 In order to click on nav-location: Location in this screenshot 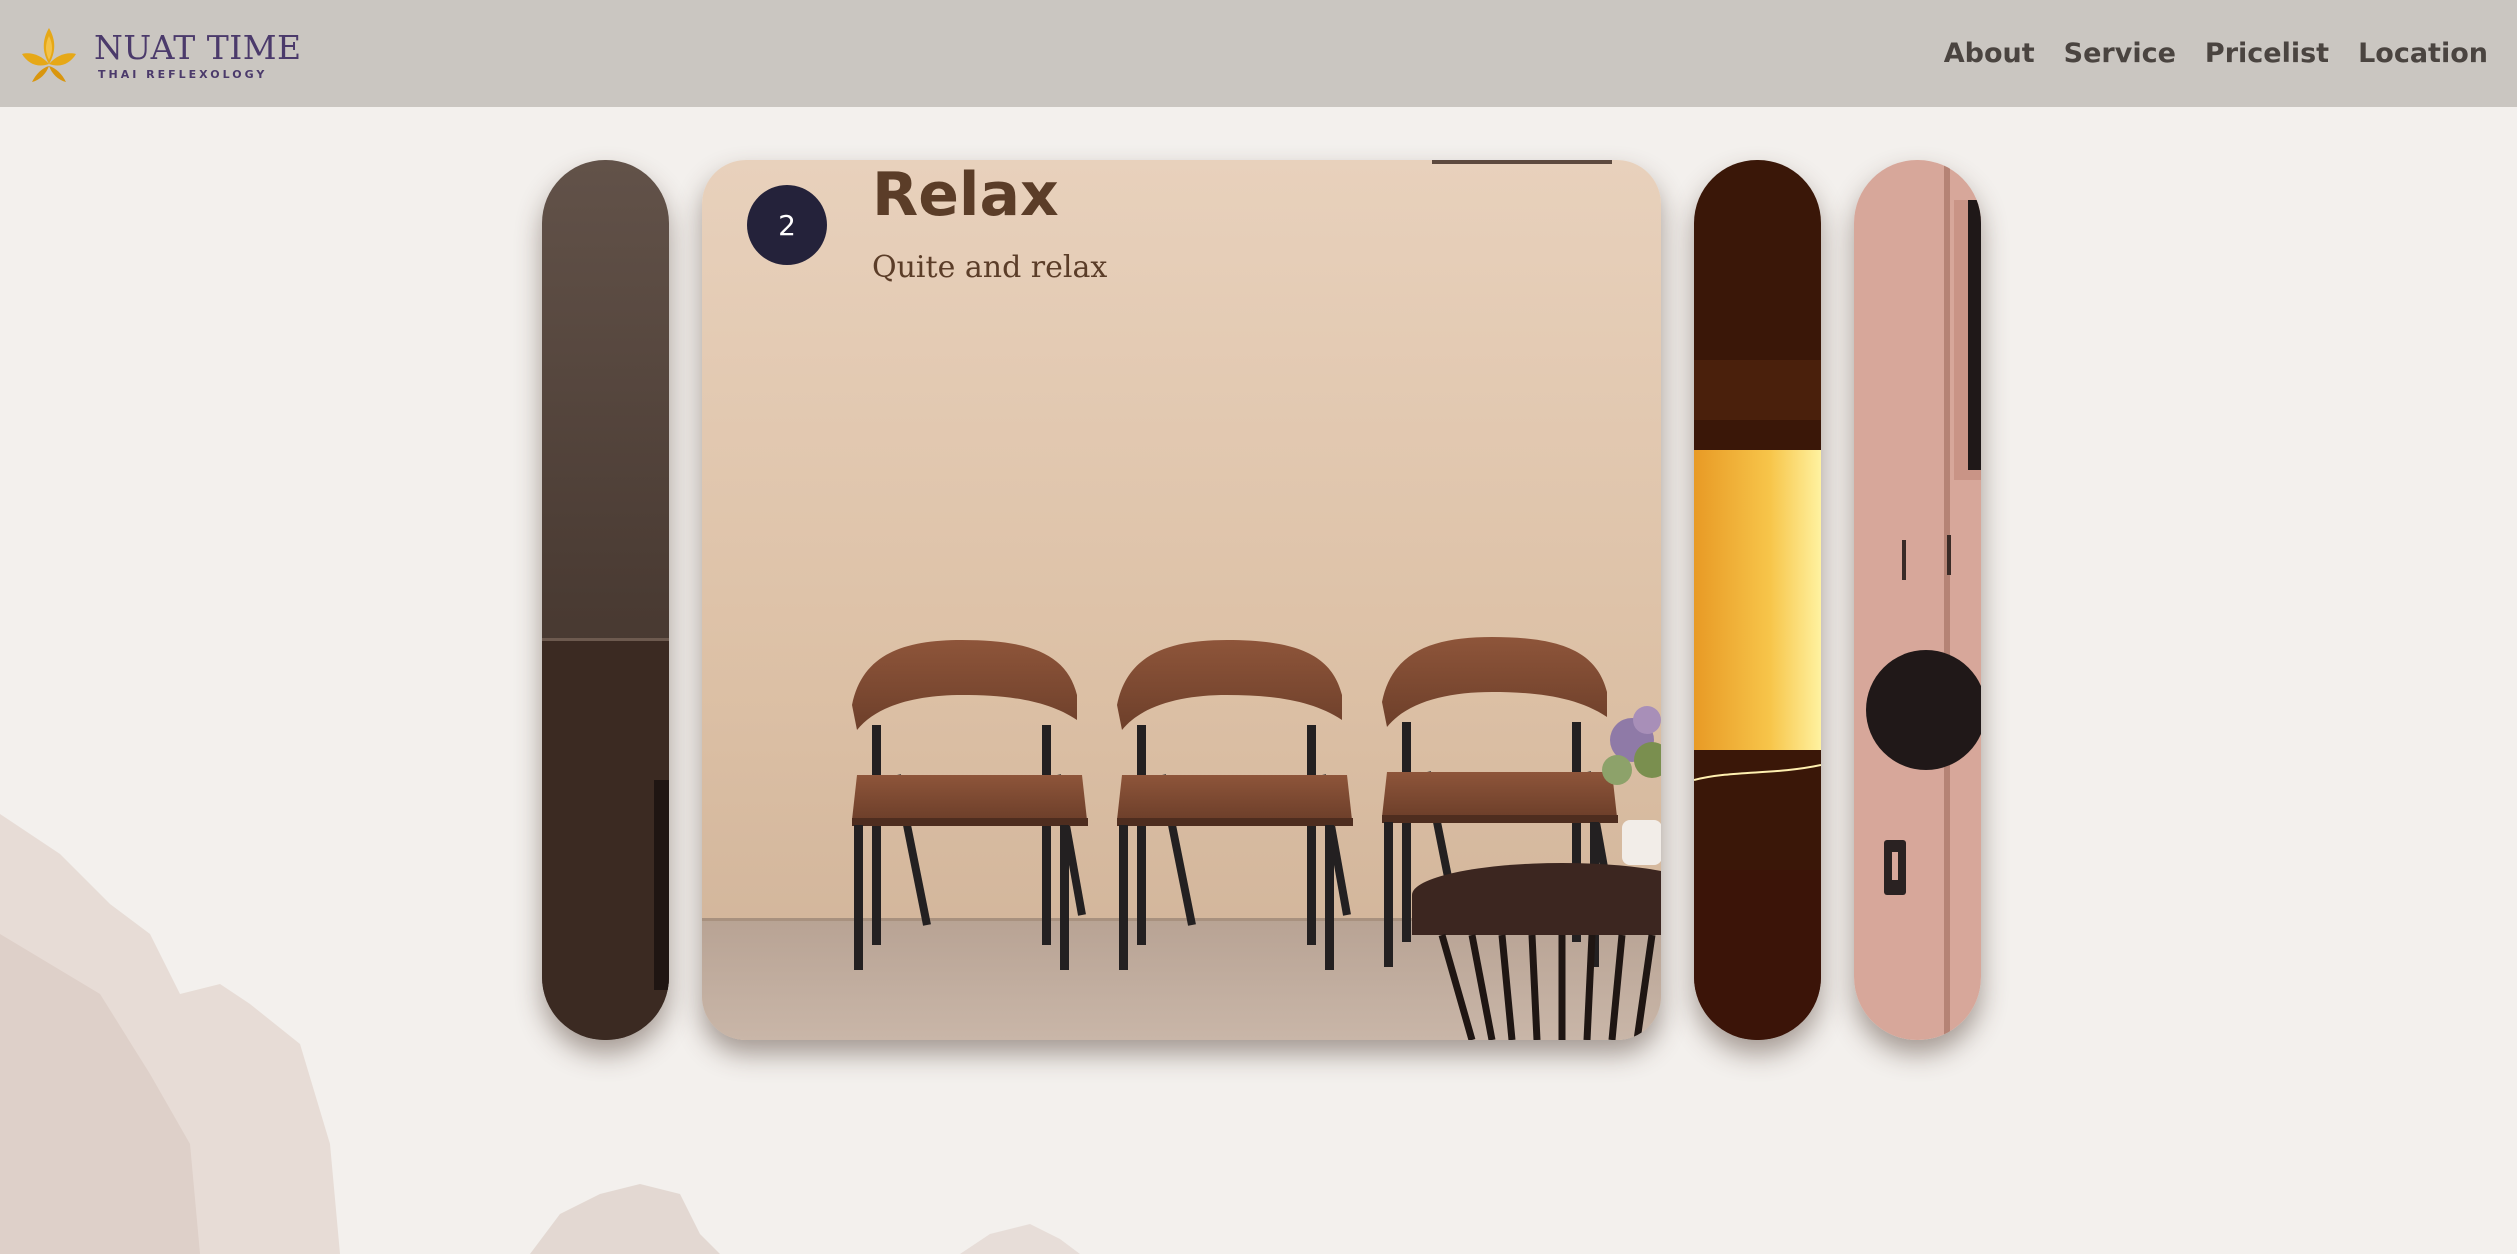, I will do `click(2423, 54)`.